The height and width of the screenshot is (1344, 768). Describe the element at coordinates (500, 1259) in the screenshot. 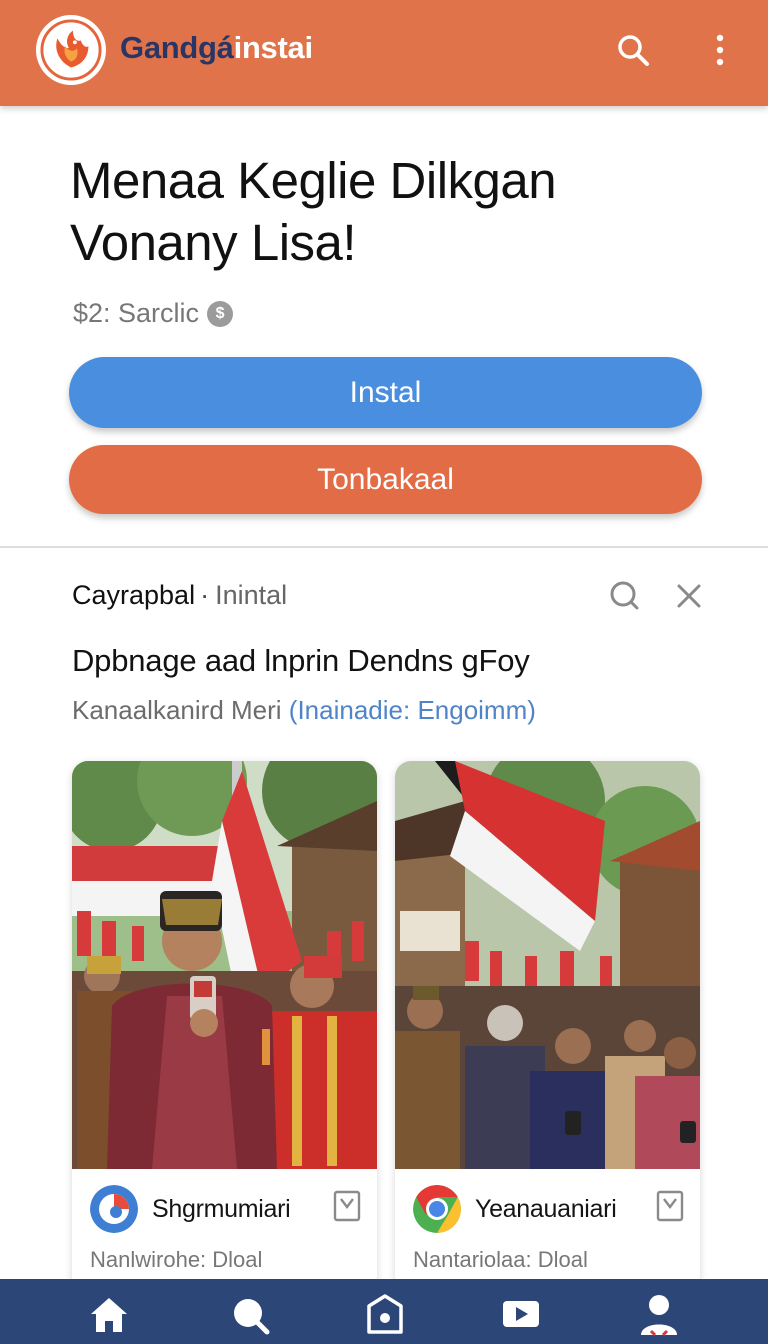

I see `card-source-sub: Nantariolaa: Dloal` at that location.